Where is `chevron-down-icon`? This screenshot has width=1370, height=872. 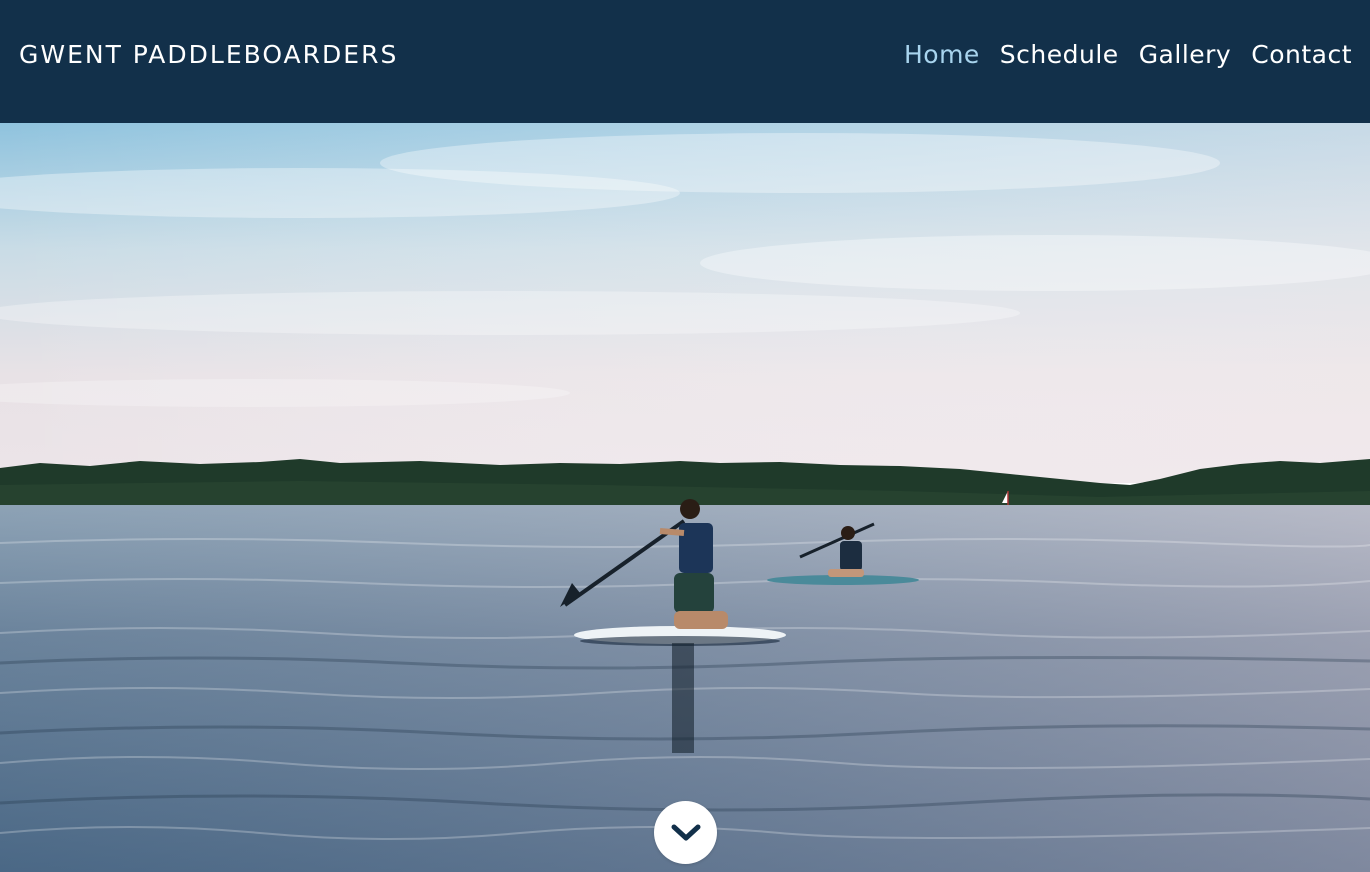
chevron-down-icon is located at coordinates (685, 832).